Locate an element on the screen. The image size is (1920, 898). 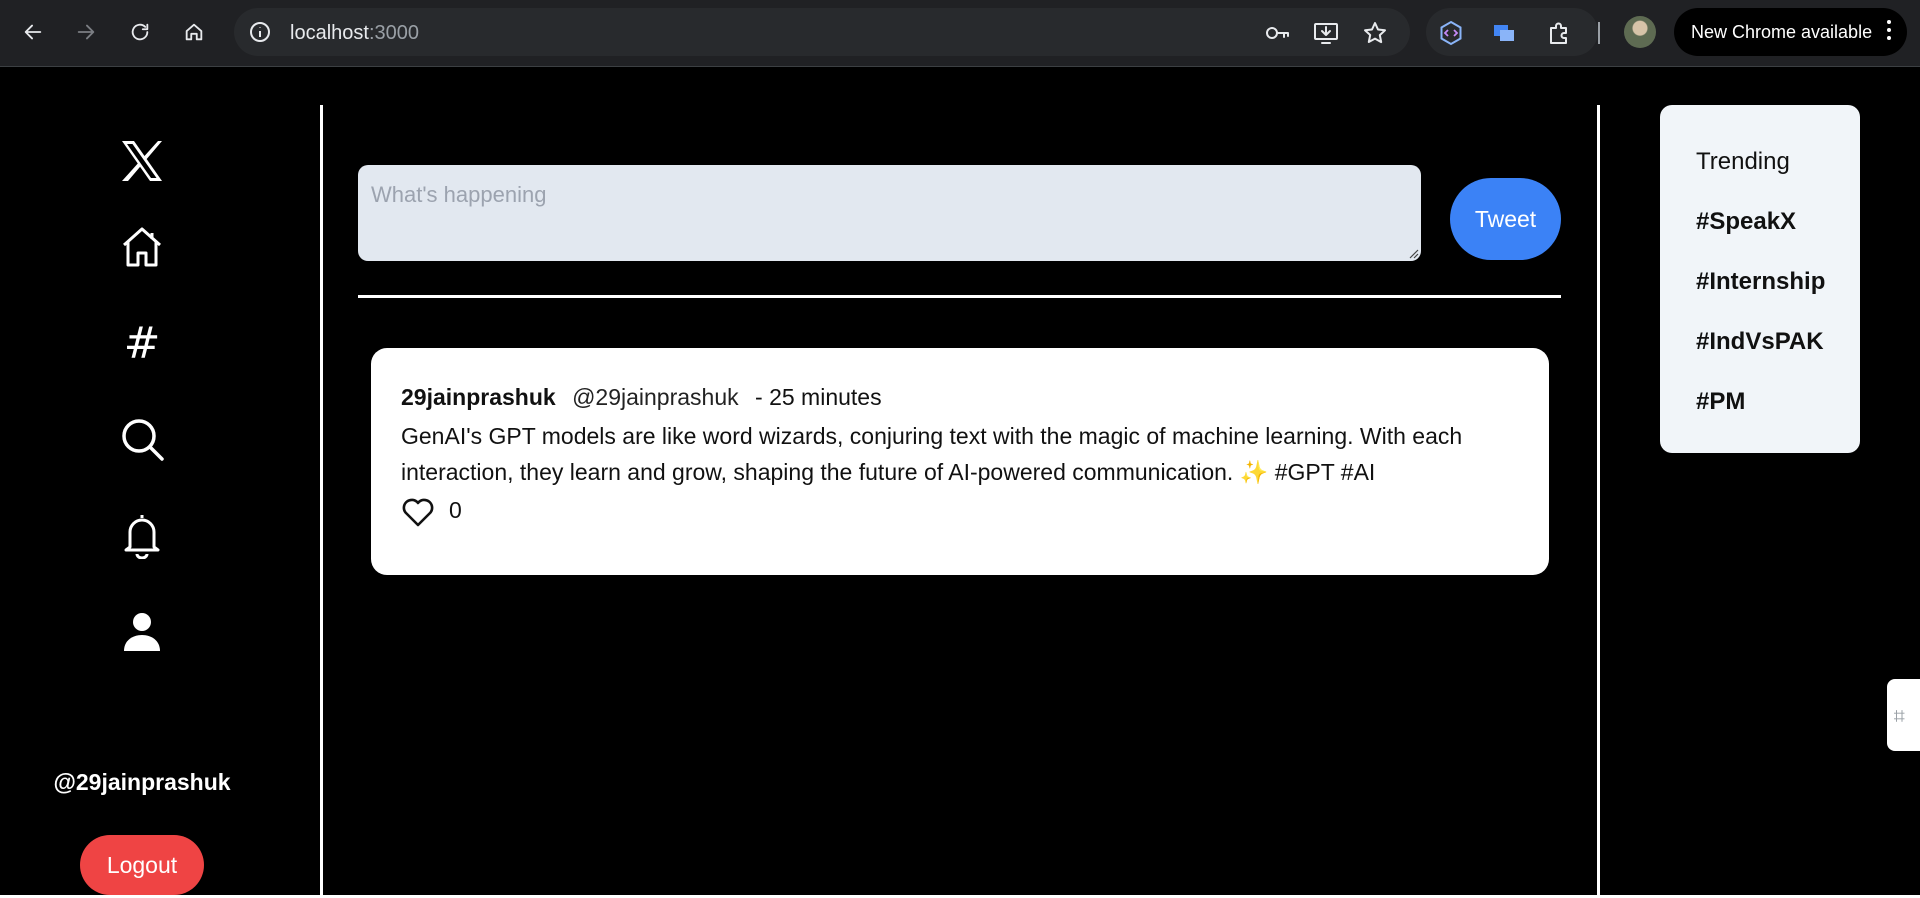
search-icon is located at coordinates (142, 439).